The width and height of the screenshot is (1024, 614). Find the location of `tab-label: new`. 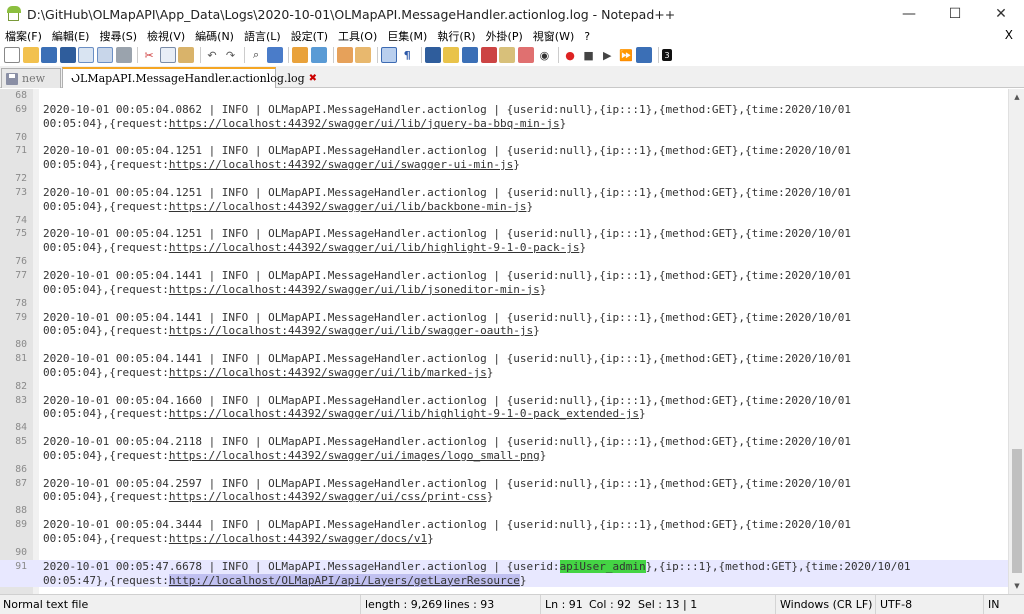

tab-label: new is located at coordinates (34, 78).